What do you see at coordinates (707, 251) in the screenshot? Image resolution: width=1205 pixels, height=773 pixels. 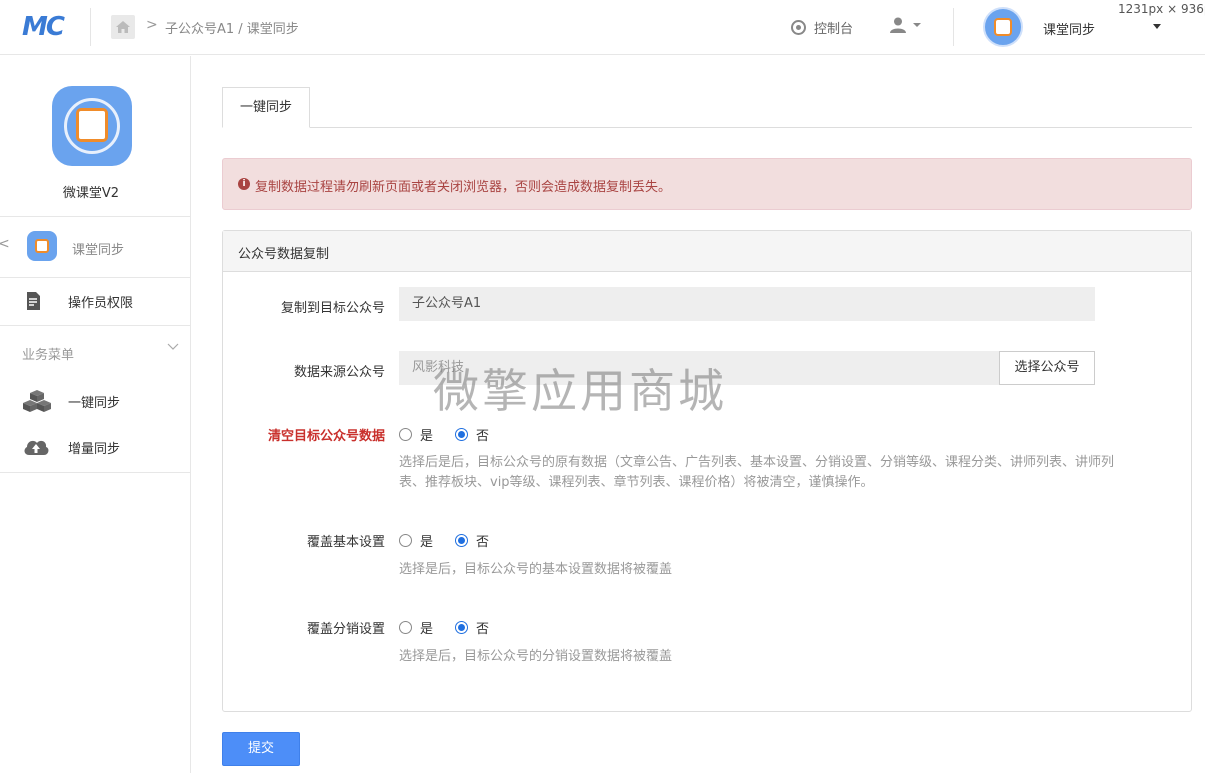 I see `panel-header: 公众号数据复制` at bounding box center [707, 251].